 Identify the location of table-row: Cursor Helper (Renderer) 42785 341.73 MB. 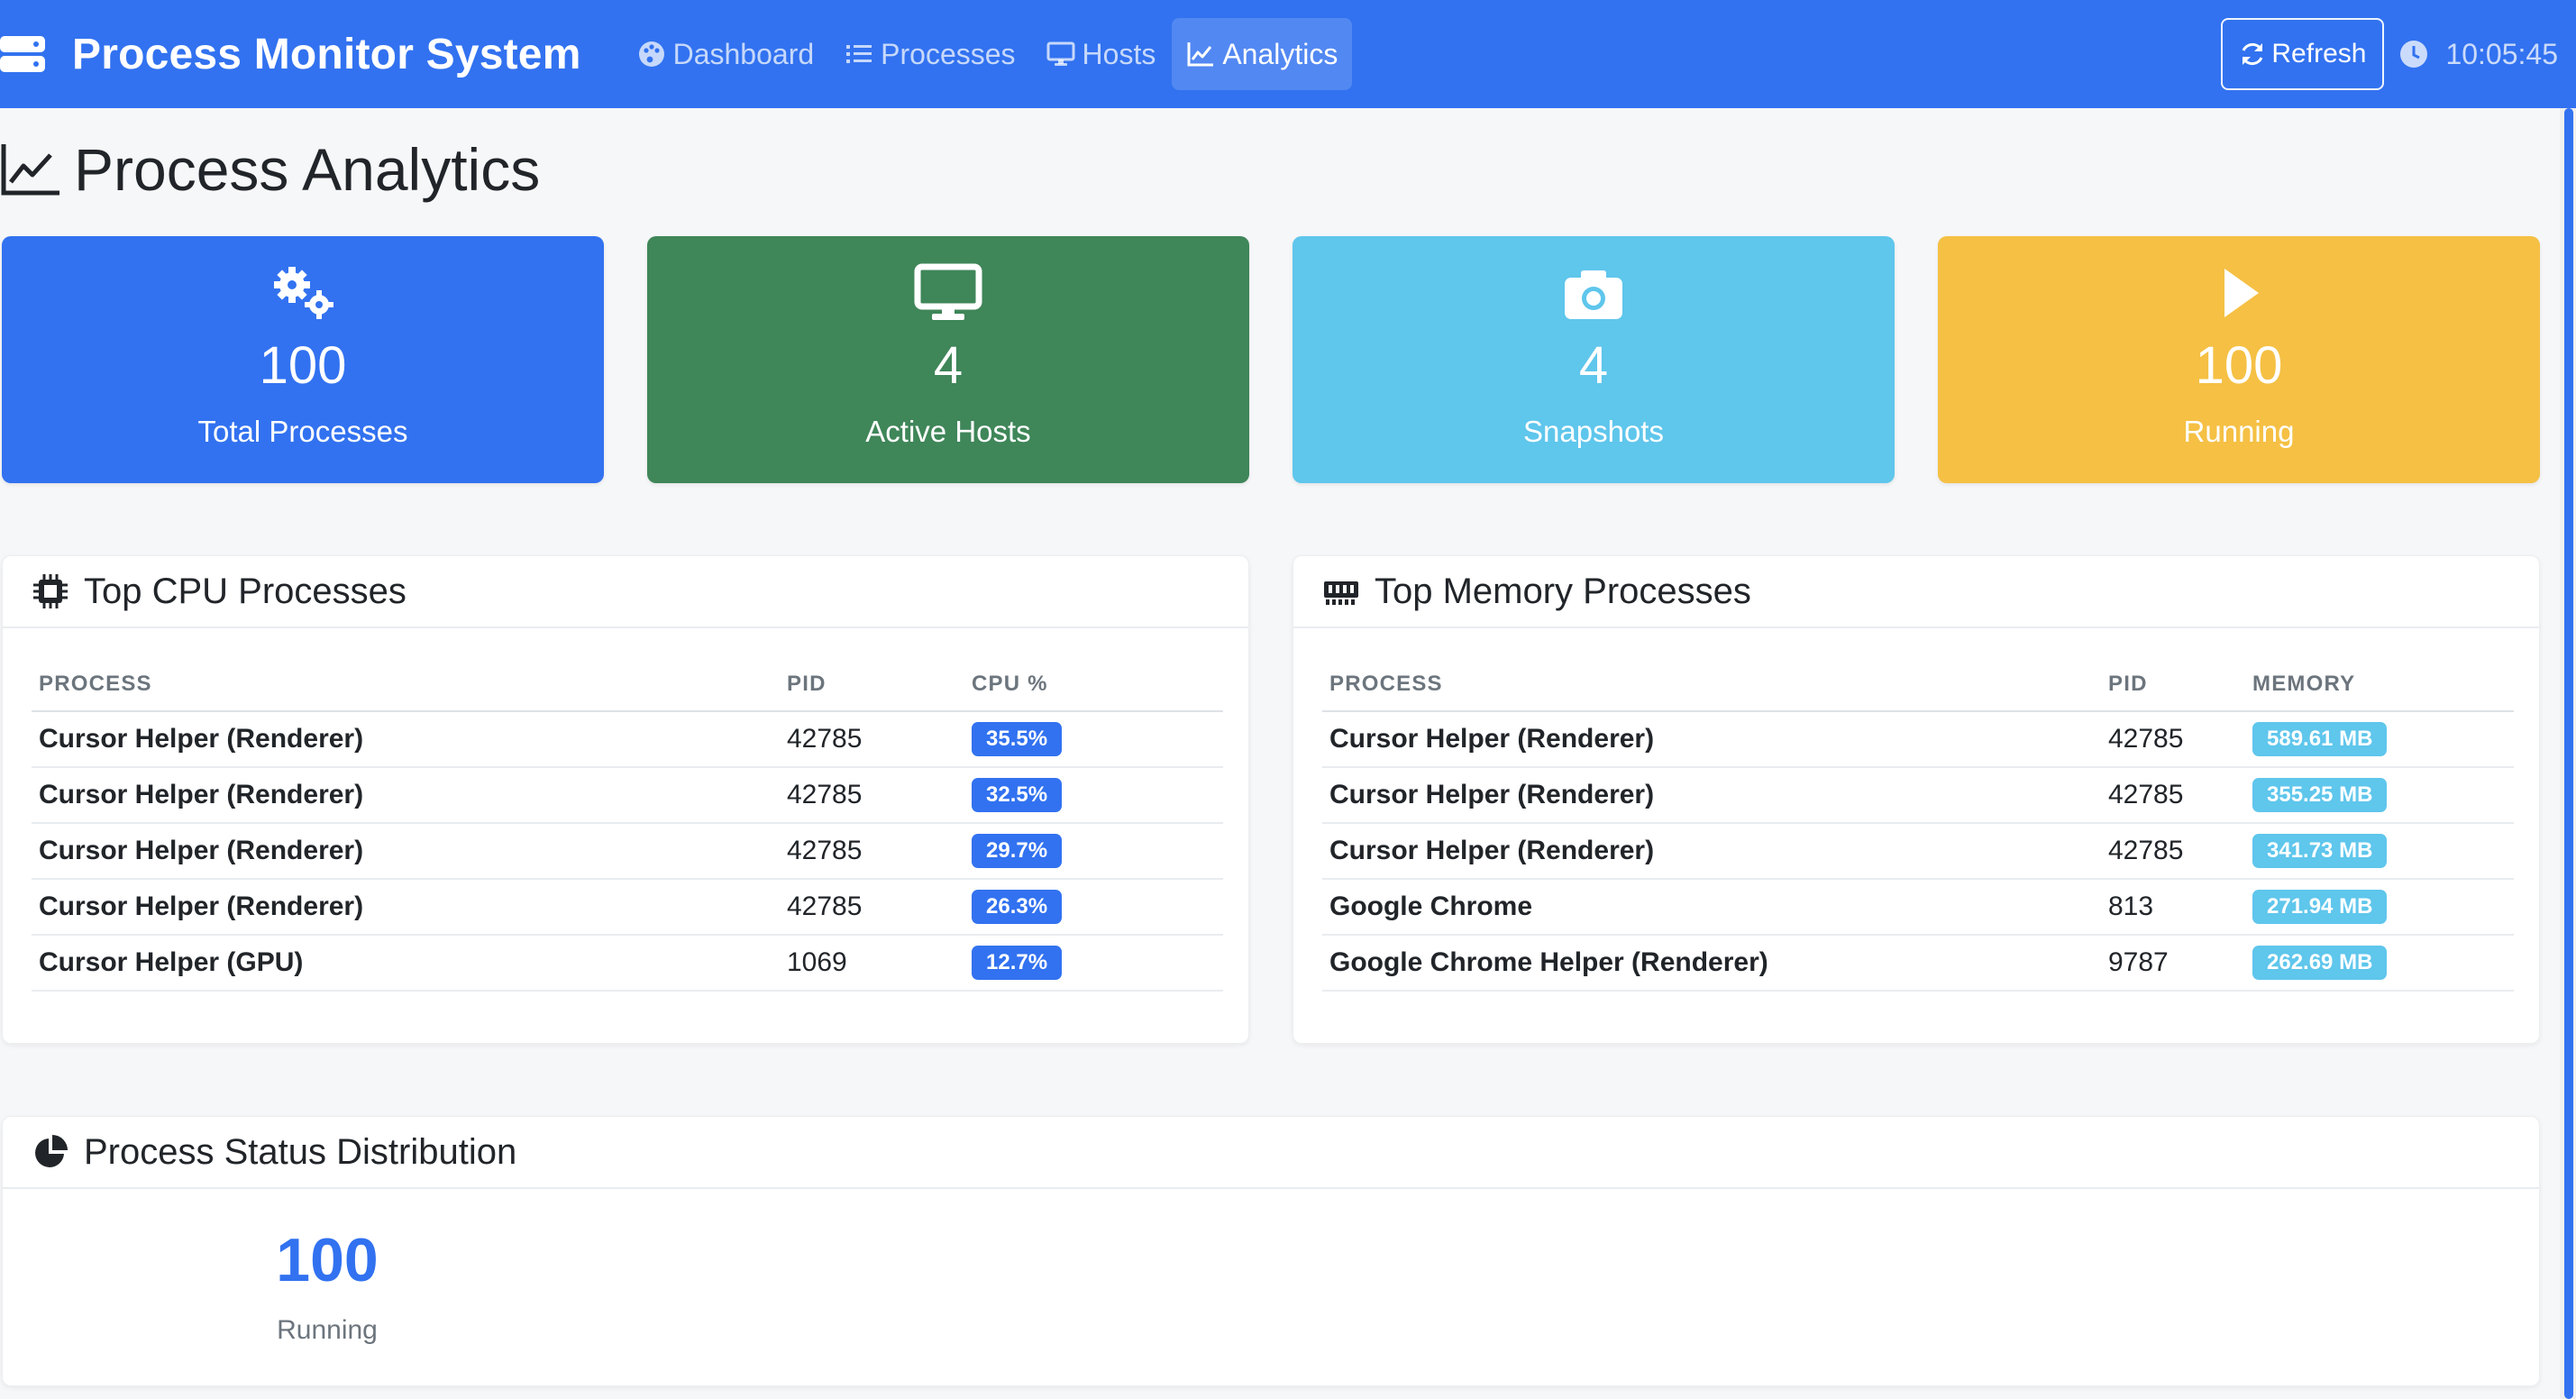
(1918, 851).